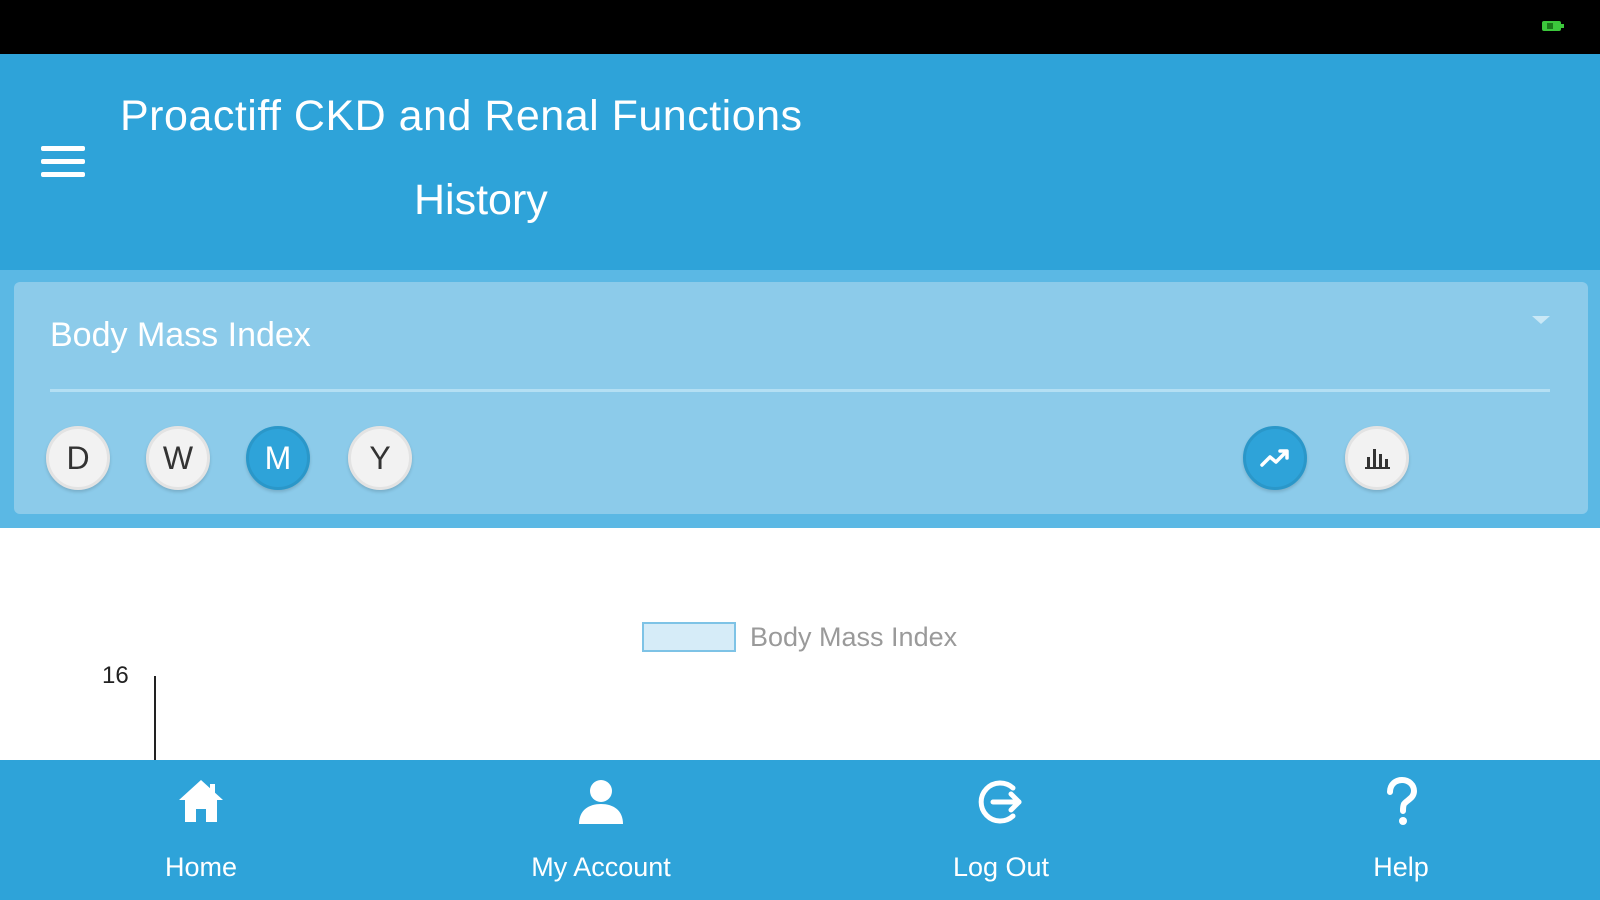 The image size is (1600, 900). What do you see at coordinates (601, 802) in the screenshot?
I see `user-icon` at bounding box center [601, 802].